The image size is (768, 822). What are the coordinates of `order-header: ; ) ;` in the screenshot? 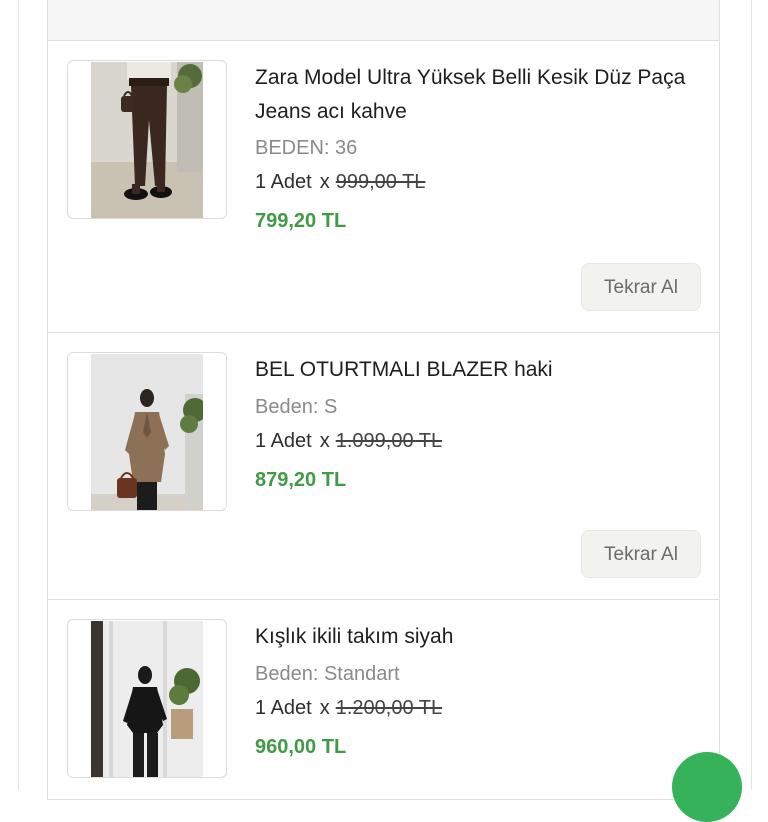 It's located at (383, 20).